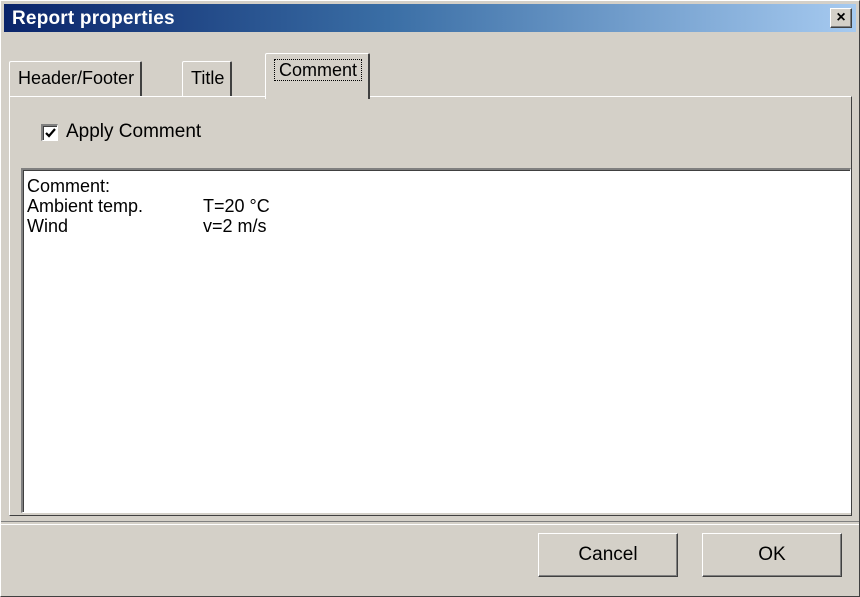  I want to click on checkmark-icon, so click(50, 132).